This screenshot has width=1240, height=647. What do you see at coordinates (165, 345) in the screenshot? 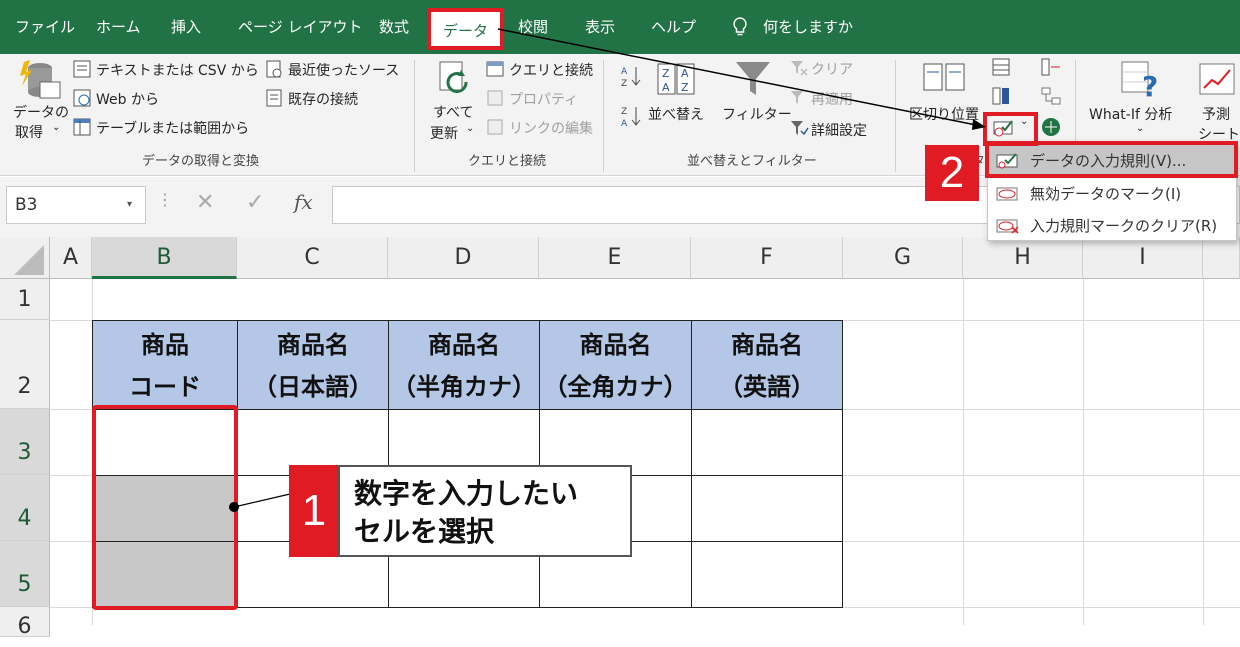
I see `header-line-1: 商品` at bounding box center [165, 345].